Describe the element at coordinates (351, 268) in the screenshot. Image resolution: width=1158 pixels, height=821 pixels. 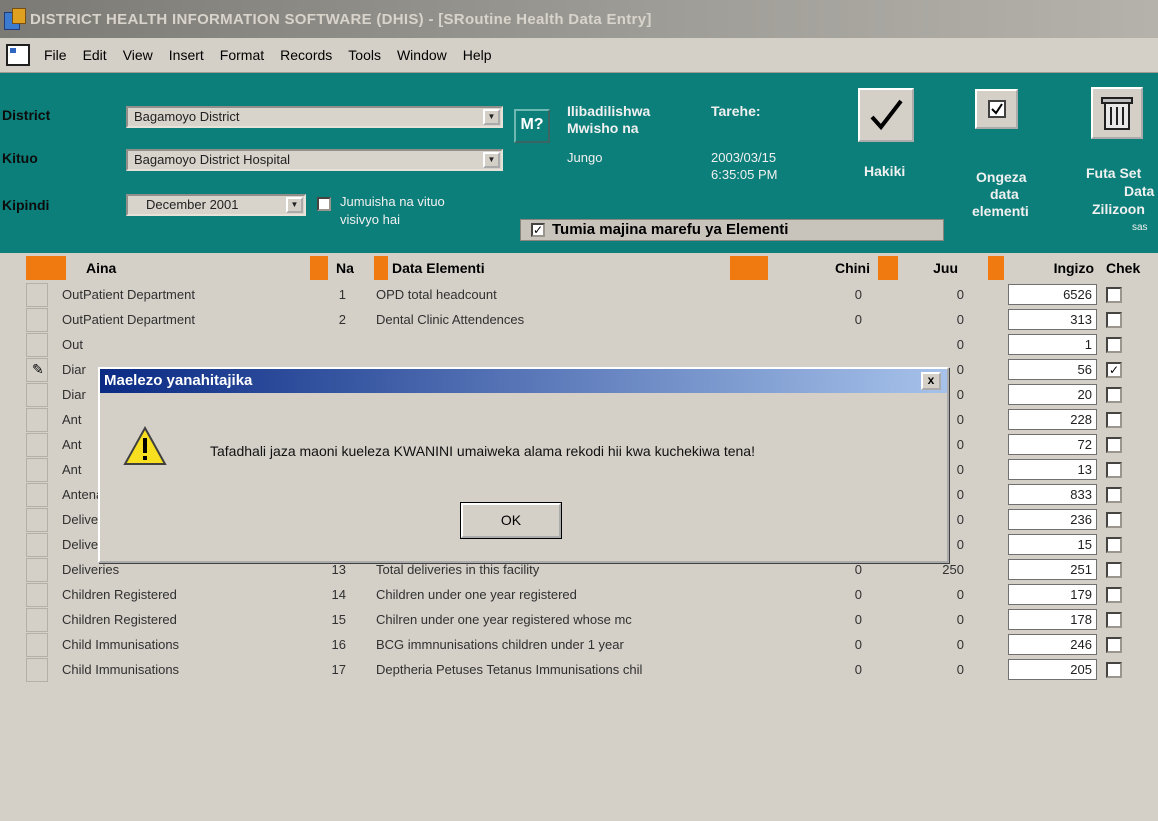
I see `column-na: Na` at that location.